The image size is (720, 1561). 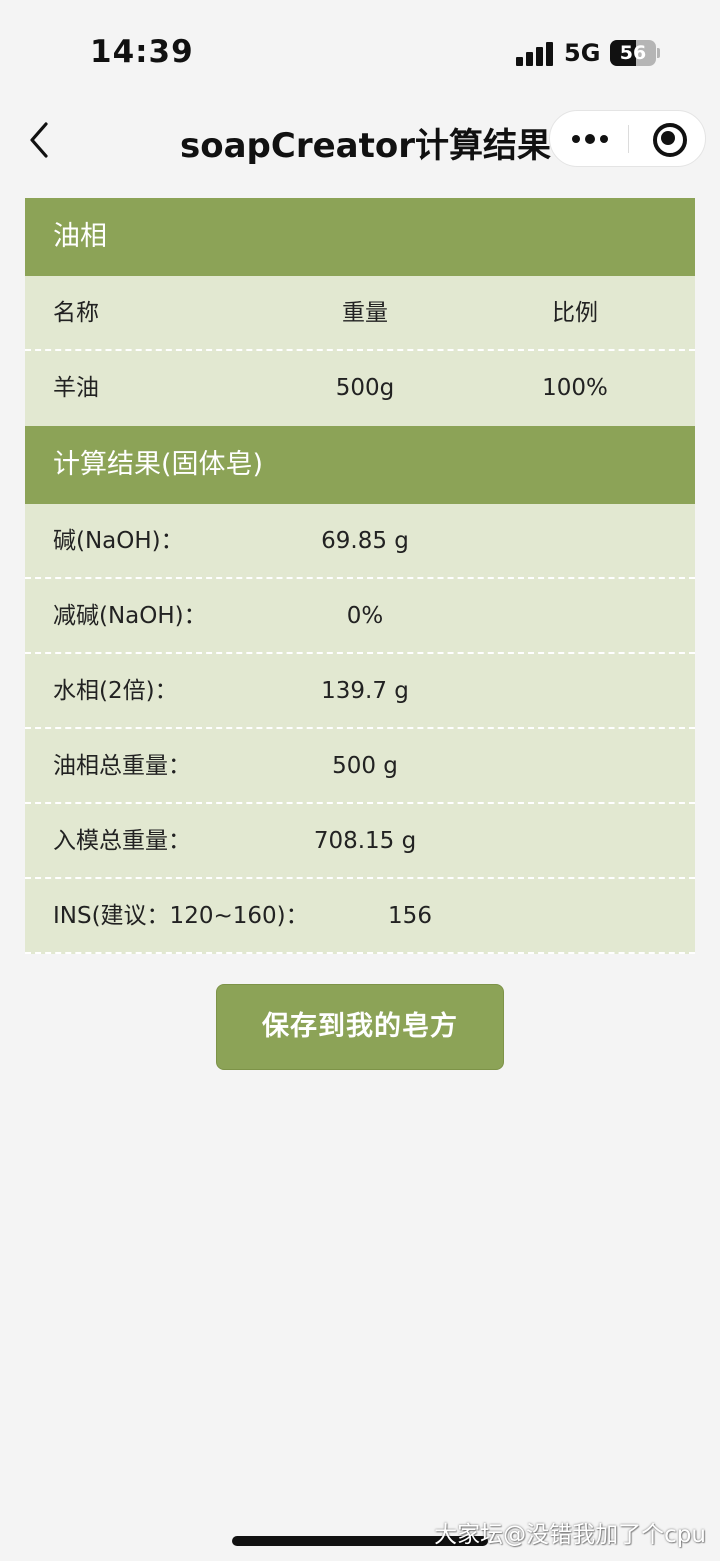 I want to click on result-value: 139.7 g, so click(x=365, y=691).